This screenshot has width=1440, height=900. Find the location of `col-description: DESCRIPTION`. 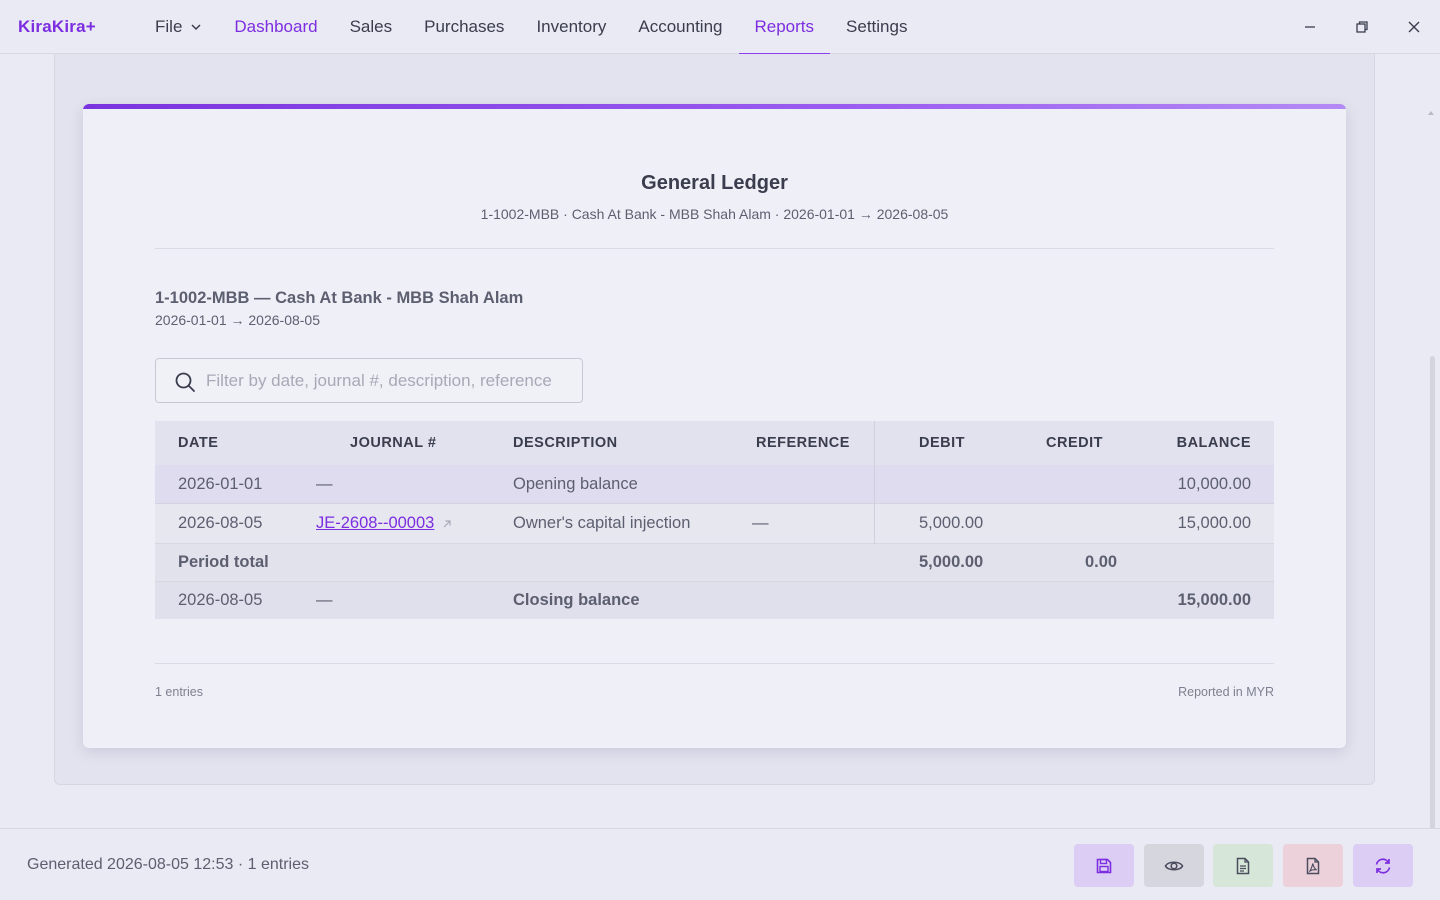

col-description: DESCRIPTION is located at coordinates (565, 443).